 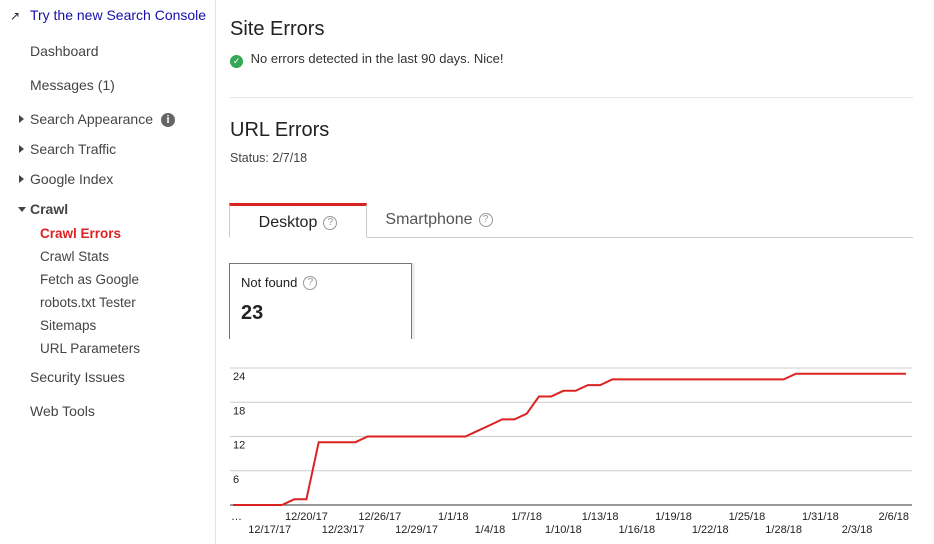 I want to click on x-tick-label: 1/16/18, so click(x=636, y=530).